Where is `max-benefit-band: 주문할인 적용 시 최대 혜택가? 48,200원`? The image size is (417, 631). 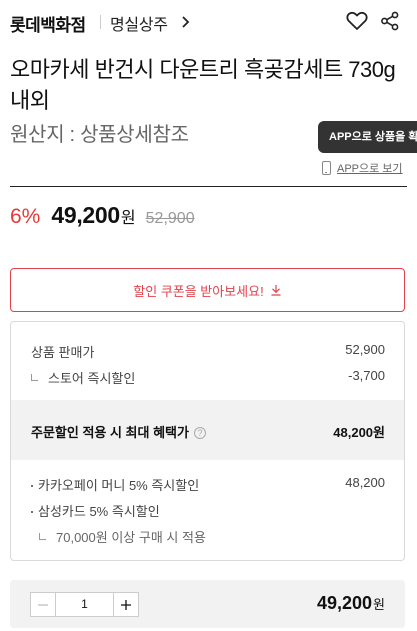 max-benefit-band: 주문할인 적용 시 최대 혜택가? 48,200원 is located at coordinates (207, 430).